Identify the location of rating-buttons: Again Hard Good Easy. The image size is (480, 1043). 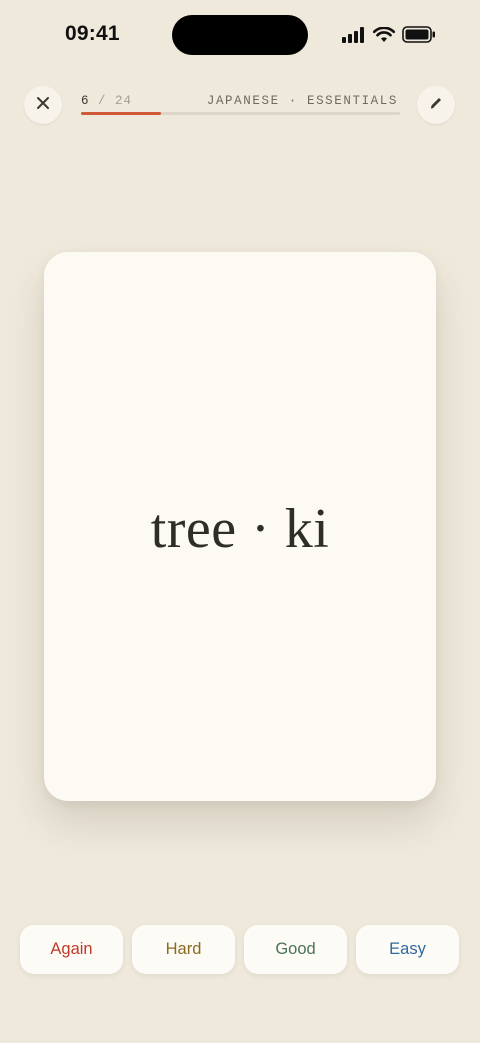
(239, 949).